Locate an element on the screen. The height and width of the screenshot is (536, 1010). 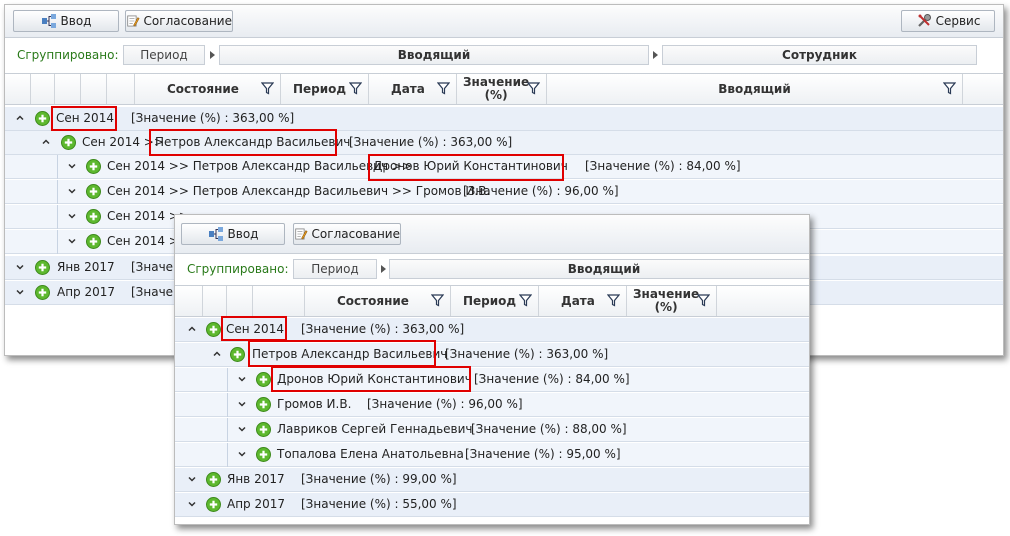
group-row: Громов И.В. [Значение (%) : 96,00 %] is located at coordinates (492, 405).